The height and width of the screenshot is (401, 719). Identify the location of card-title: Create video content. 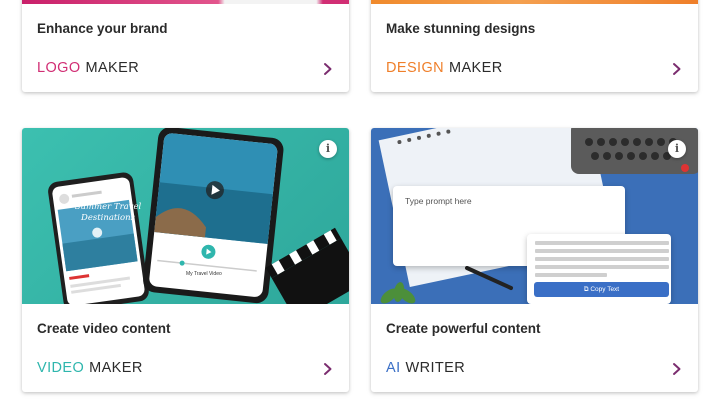
(104, 328).